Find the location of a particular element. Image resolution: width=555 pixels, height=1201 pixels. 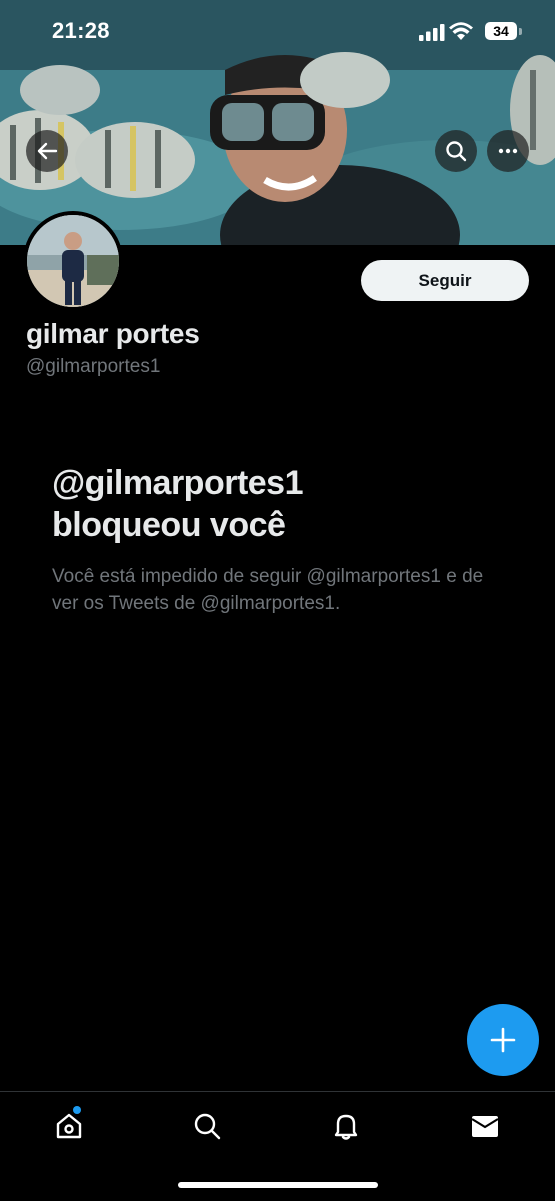

bell-icon is located at coordinates (346, 1127).